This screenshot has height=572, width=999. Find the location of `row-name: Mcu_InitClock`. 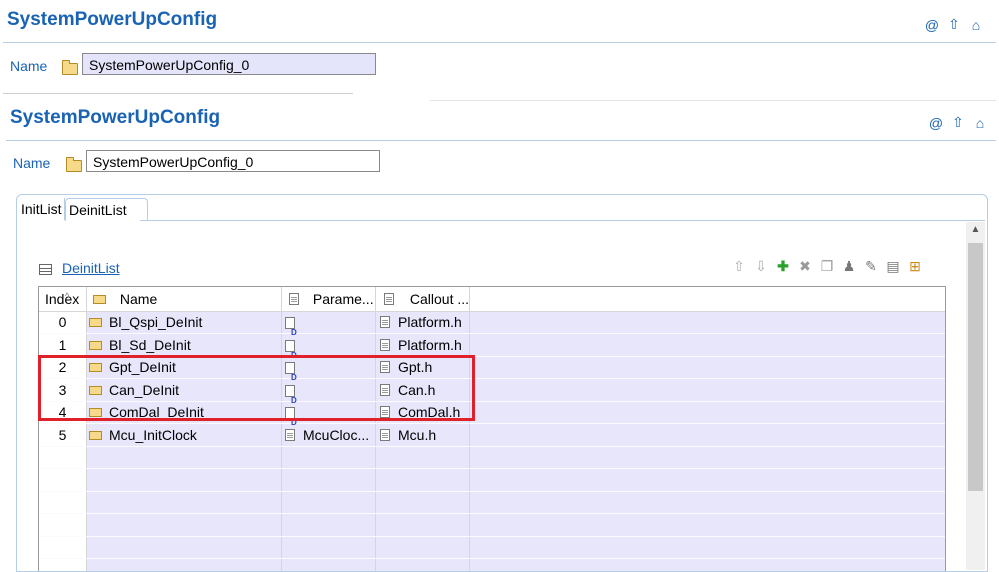

row-name: Mcu_InitClock is located at coordinates (143, 435).